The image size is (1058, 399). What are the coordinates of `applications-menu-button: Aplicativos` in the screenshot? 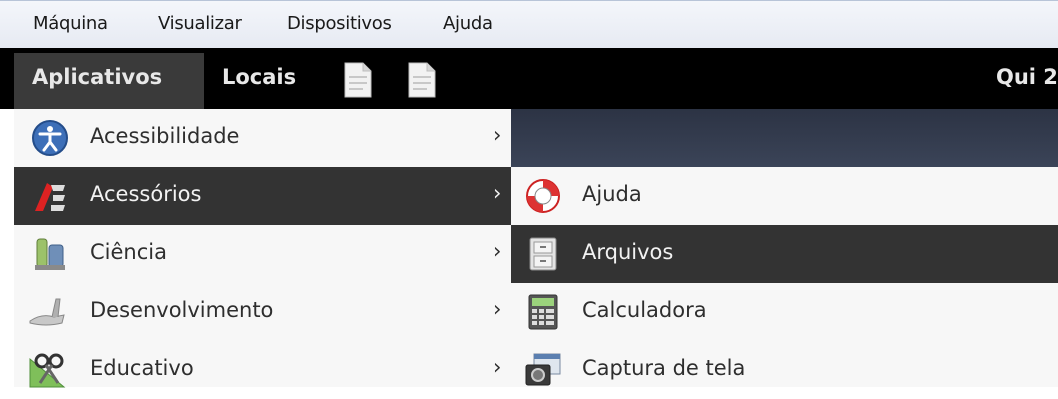 It's located at (109, 81).